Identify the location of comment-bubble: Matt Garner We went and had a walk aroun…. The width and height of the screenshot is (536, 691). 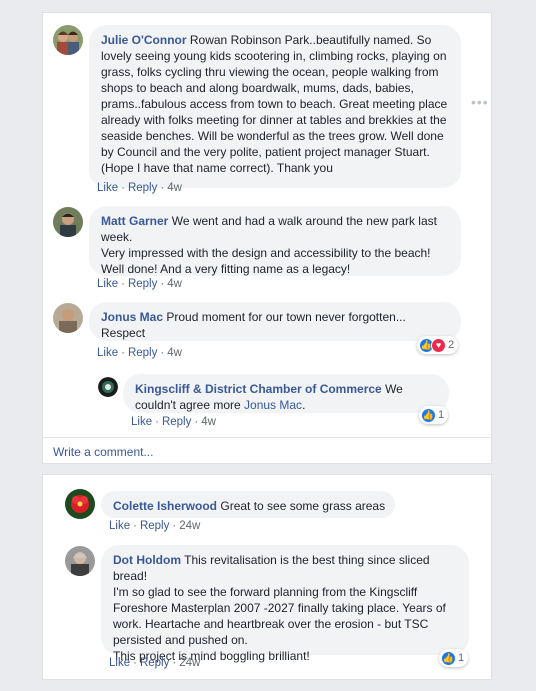
(275, 241).